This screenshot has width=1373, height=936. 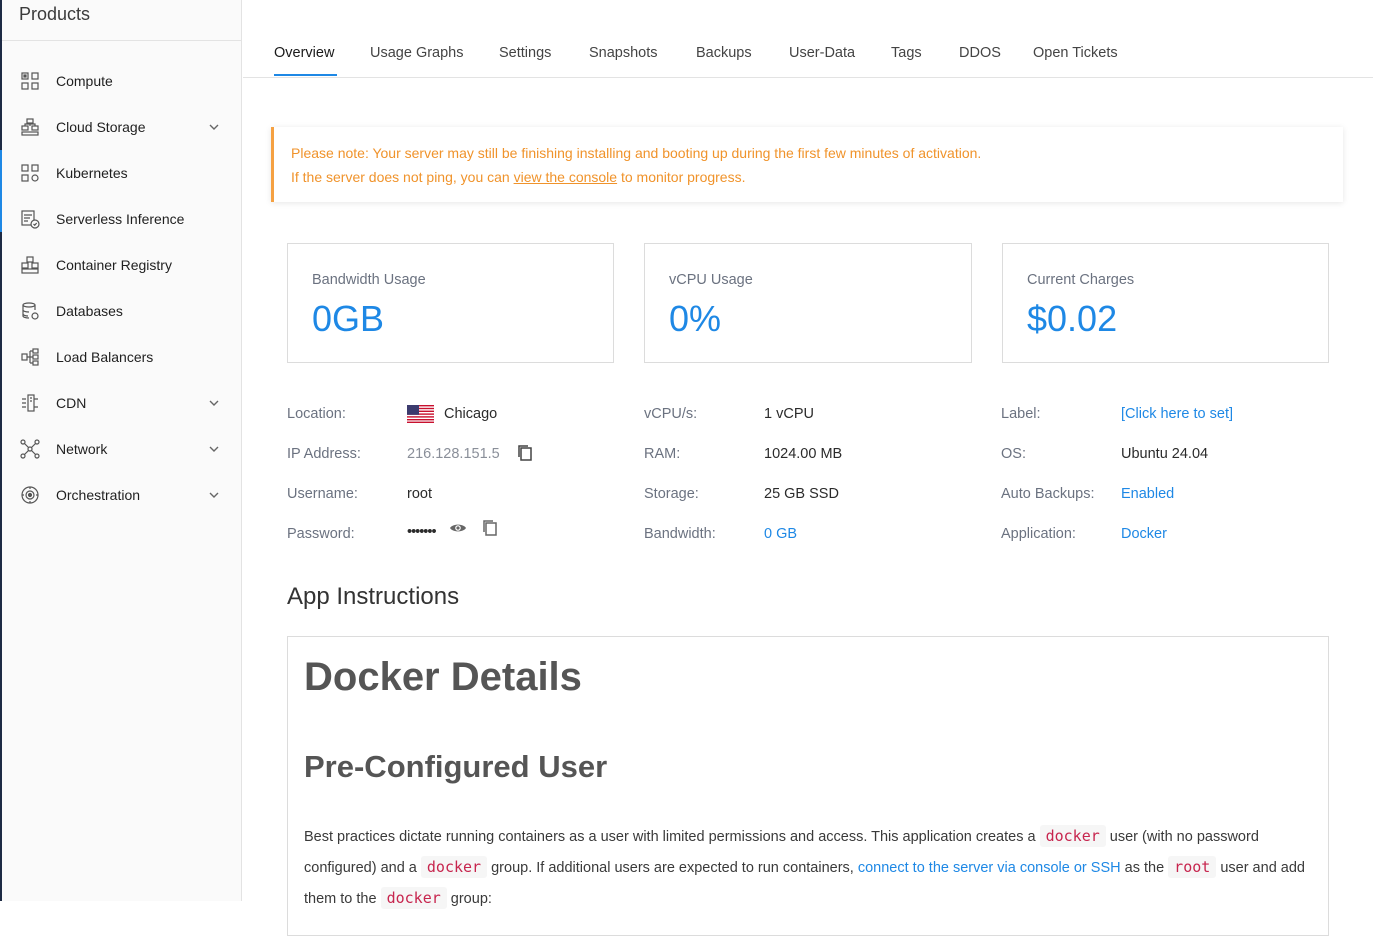 What do you see at coordinates (30, 357) in the screenshot?
I see `load-balancer-icon` at bounding box center [30, 357].